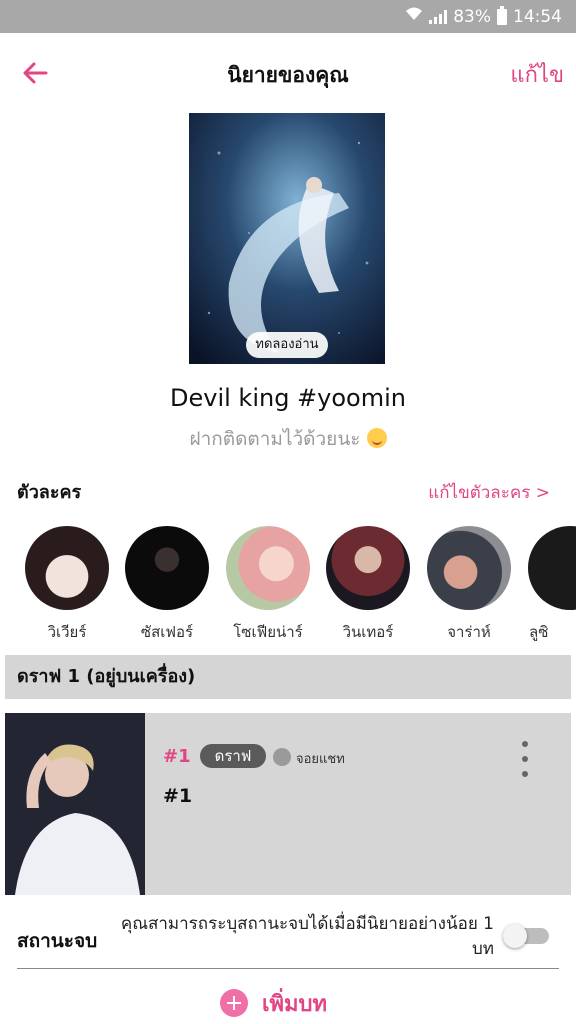 Image resolution: width=576 pixels, height=1024 pixels. I want to click on end-status-label: สถานะจบ, so click(57, 941).